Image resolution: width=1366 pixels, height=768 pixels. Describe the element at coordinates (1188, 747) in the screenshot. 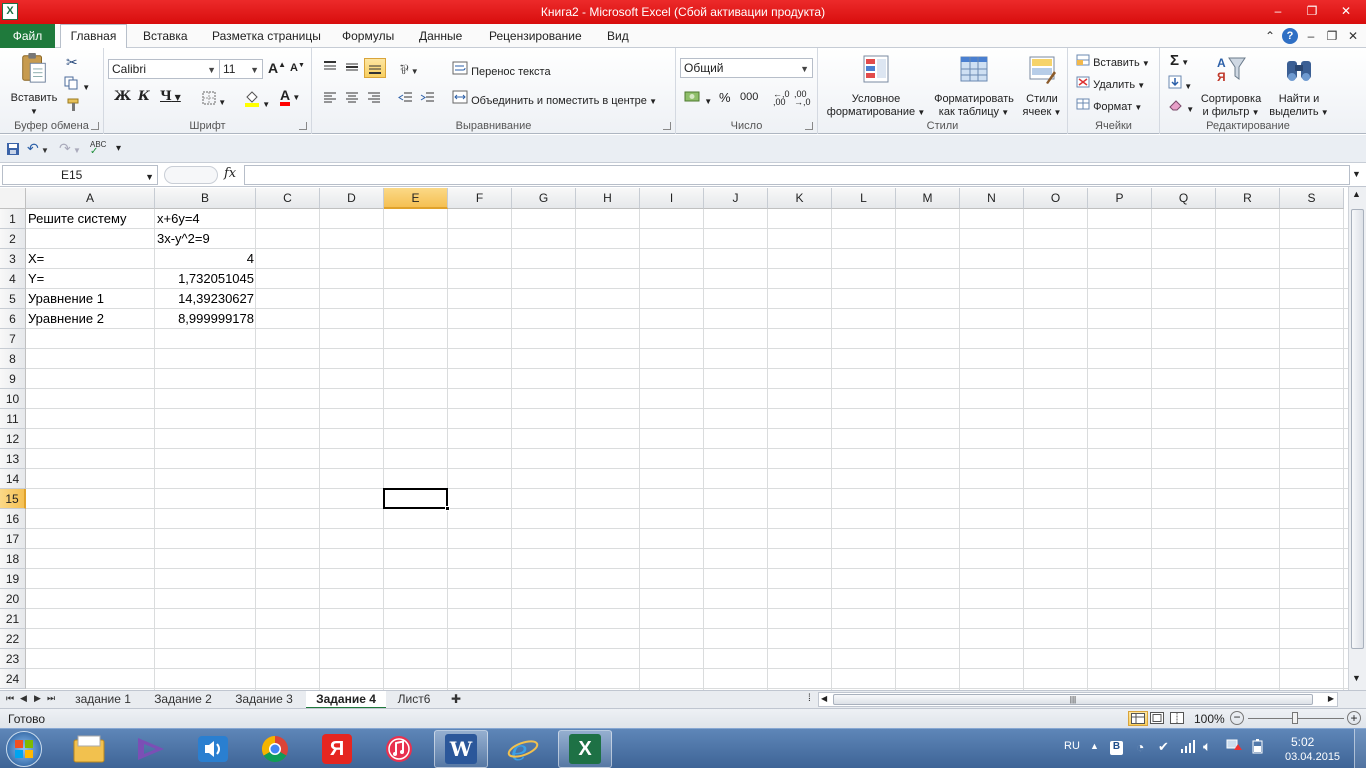

I see `signal-icon` at that location.